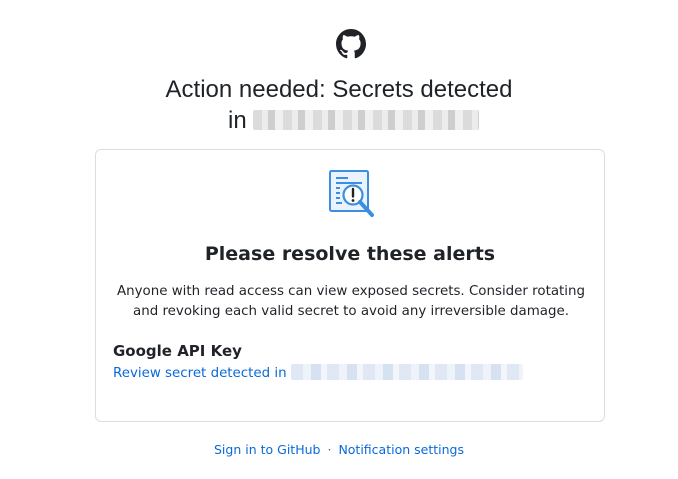 The height and width of the screenshot is (479, 678). What do you see at coordinates (351, 44) in the screenshot?
I see `github-logo-icon` at bounding box center [351, 44].